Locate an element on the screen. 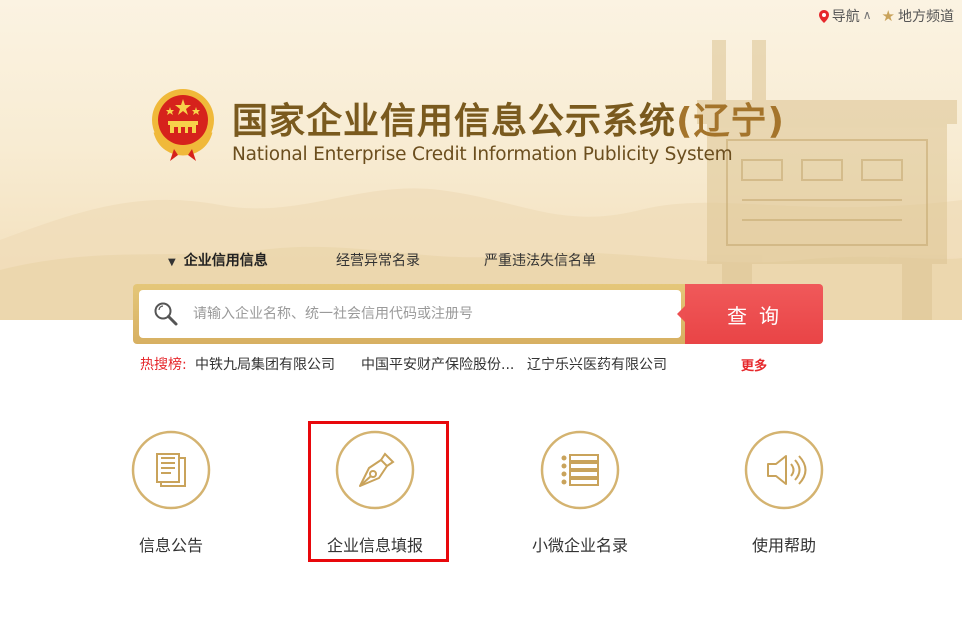 The height and width of the screenshot is (620, 962). tab-abnormal-operations: 经营异常名录 is located at coordinates (378, 260).